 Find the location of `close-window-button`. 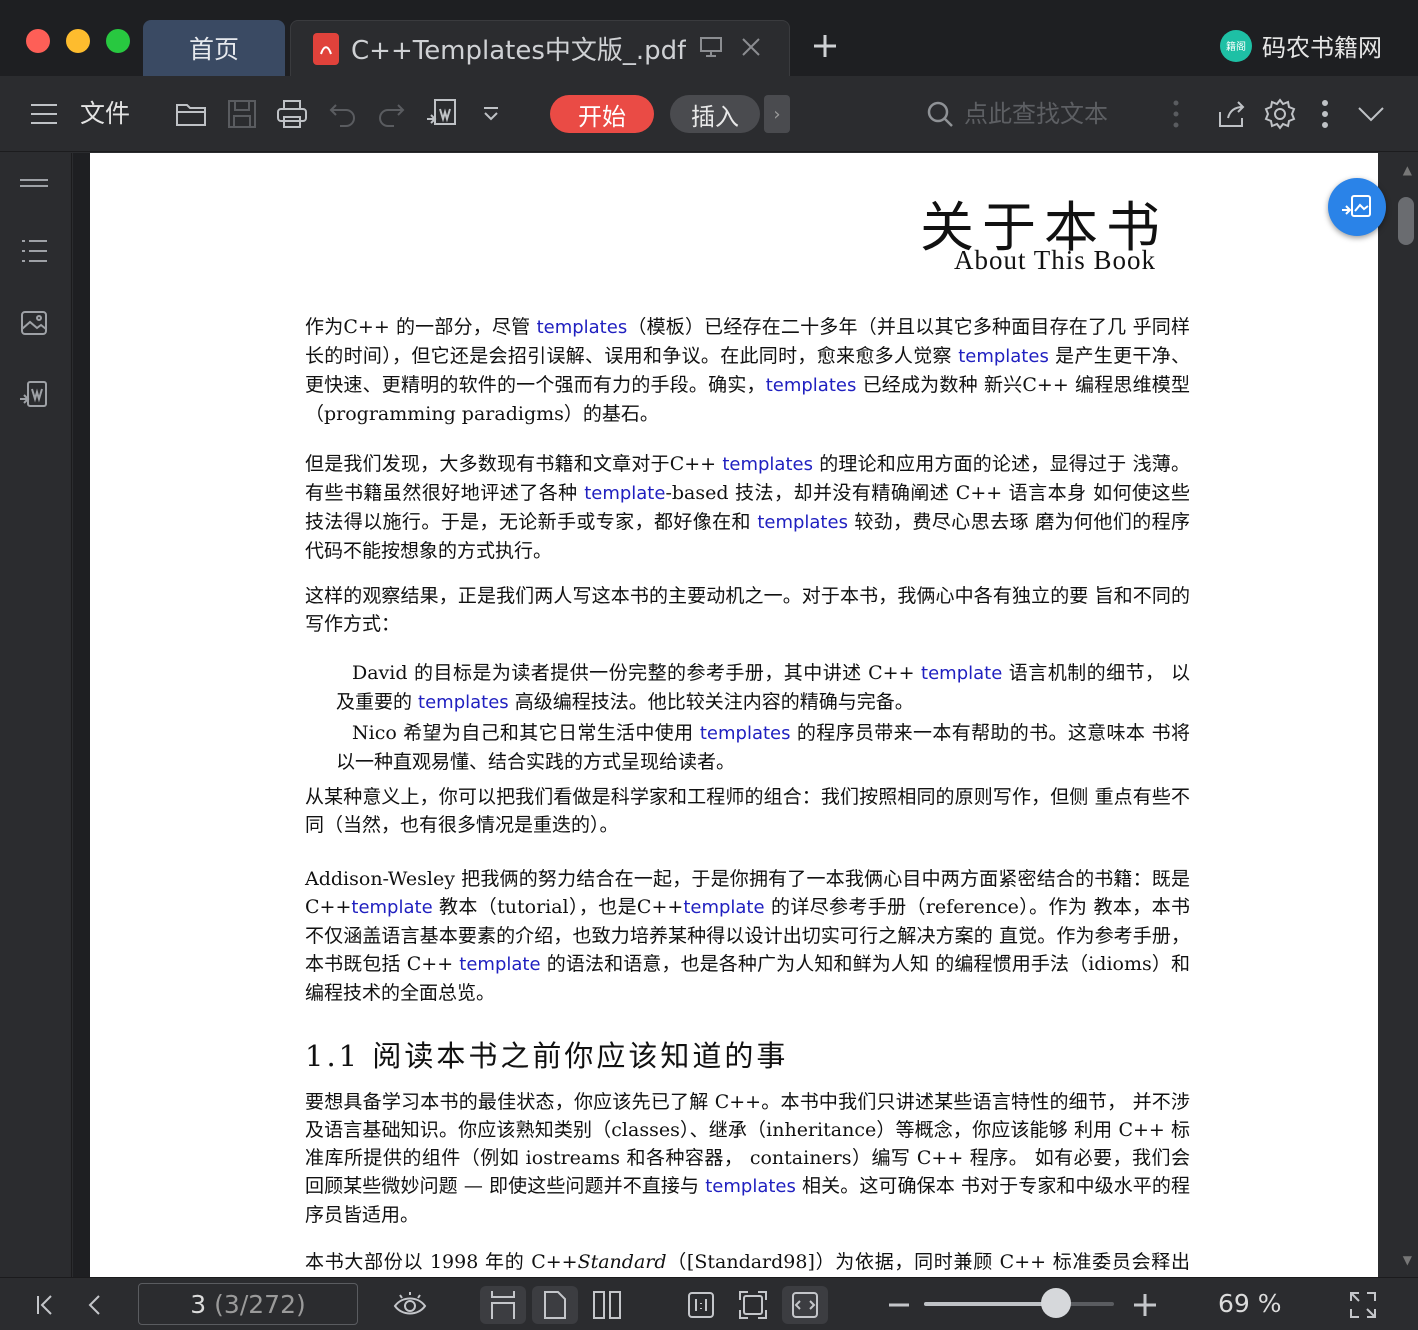

close-window-button is located at coordinates (38, 41).